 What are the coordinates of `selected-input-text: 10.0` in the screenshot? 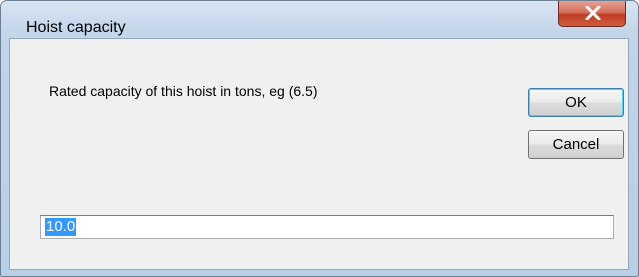 It's located at (61, 227).